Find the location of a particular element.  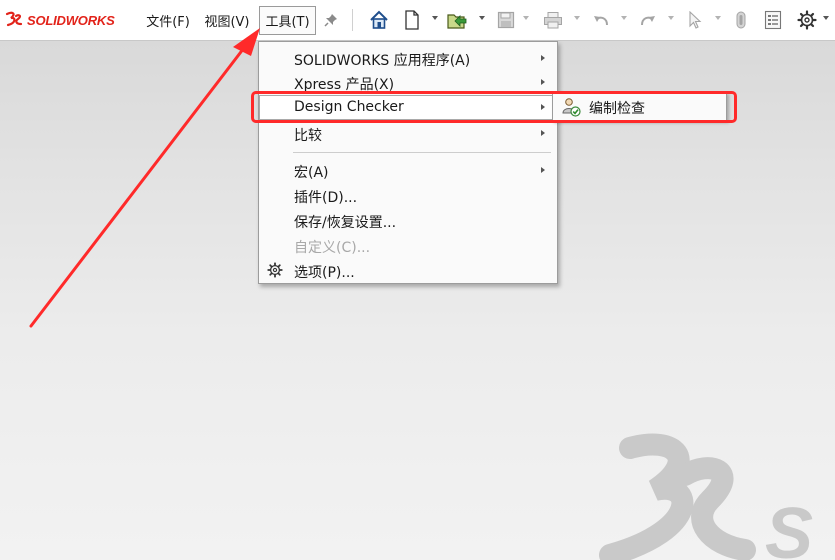

ds-logo-icon is located at coordinates (14, 20).